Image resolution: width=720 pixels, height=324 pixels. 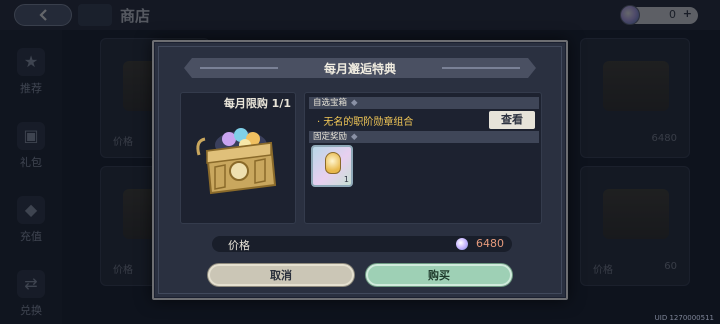 I want to click on item-preview-panel: 每月限购 1/1, so click(x=238, y=158).